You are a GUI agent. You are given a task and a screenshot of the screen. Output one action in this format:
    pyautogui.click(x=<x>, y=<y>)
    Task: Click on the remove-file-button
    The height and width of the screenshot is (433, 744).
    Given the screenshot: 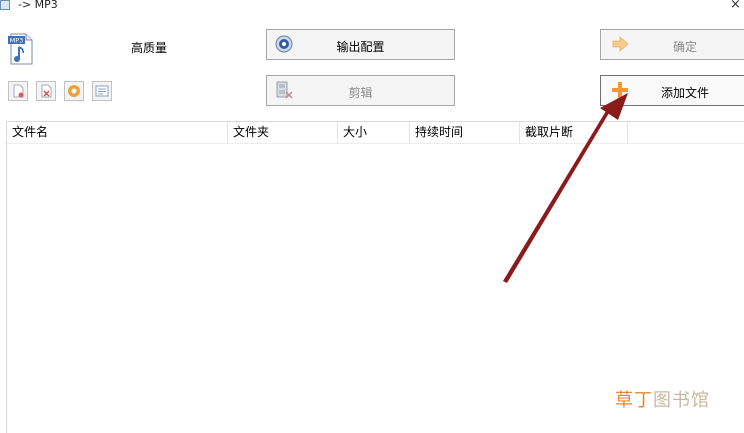 What is the action you would take?
    pyautogui.click(x=18, y=91)
    